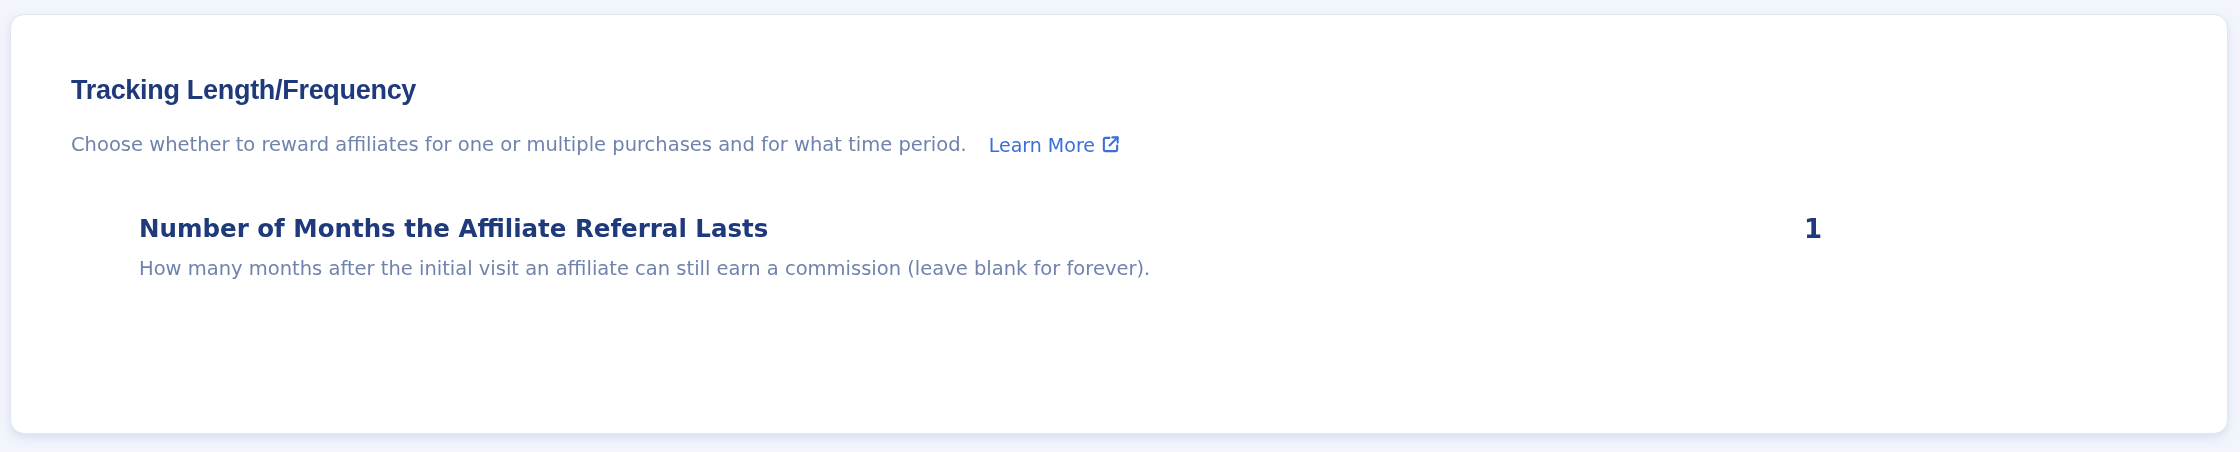 This screenshot has height=452, width=2240. Describe the element at coordinates (1110, 144) in the screenshot. I see `external-link-icon` at that location.